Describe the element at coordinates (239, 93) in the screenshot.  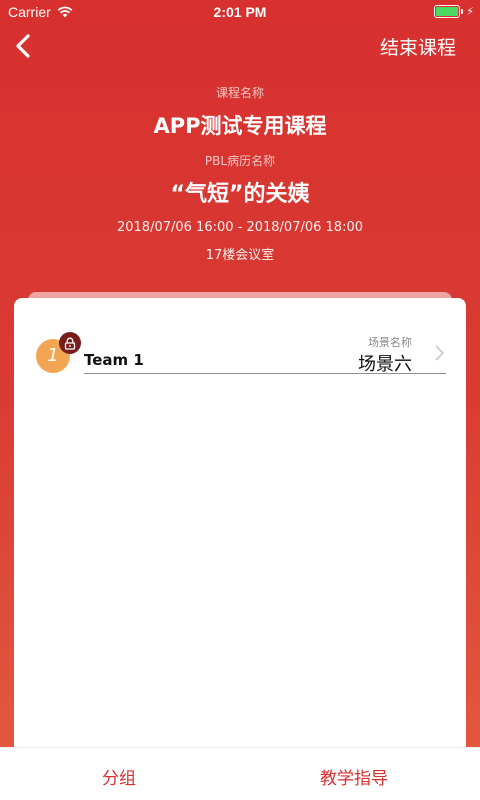
I see `course-name-label: 课程名称` at that location.